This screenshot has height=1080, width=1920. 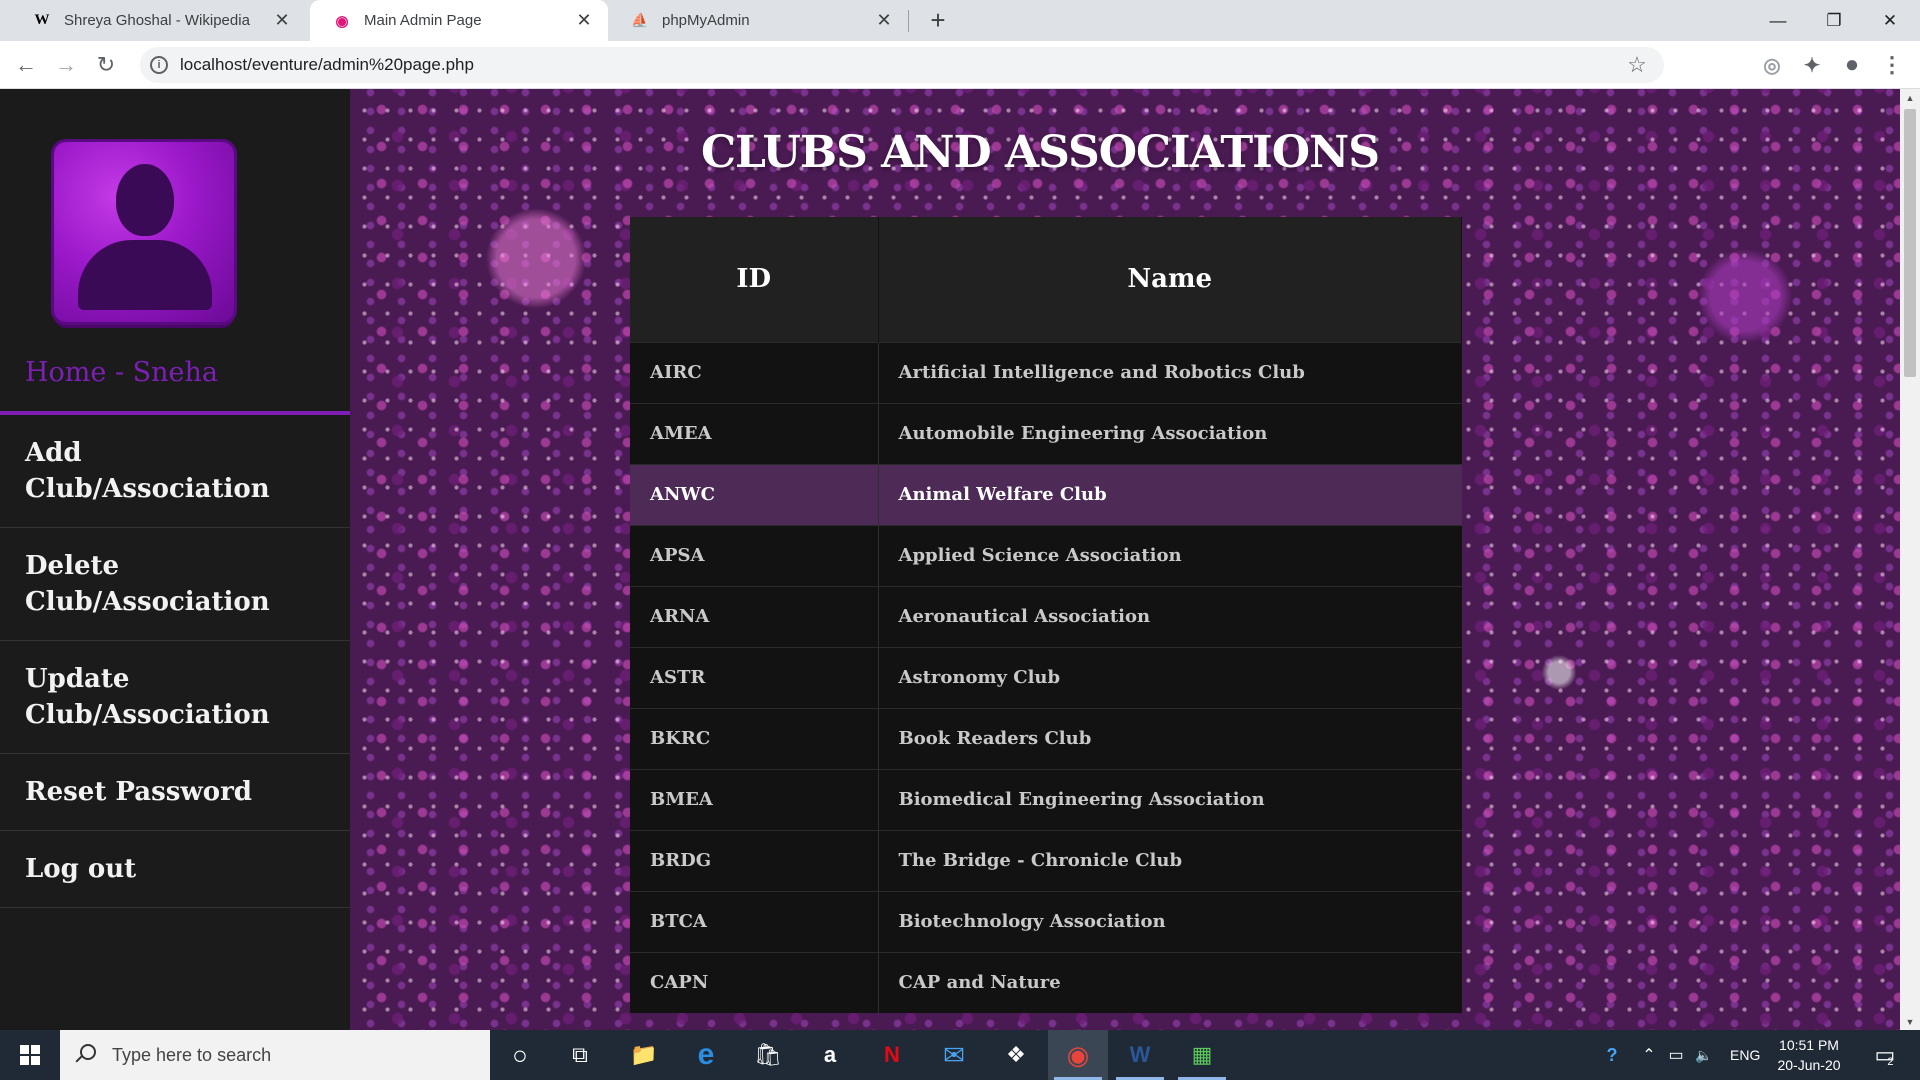 I want to click on menu-delete-club: Delete Club/Association, so click(x=175, y=584).